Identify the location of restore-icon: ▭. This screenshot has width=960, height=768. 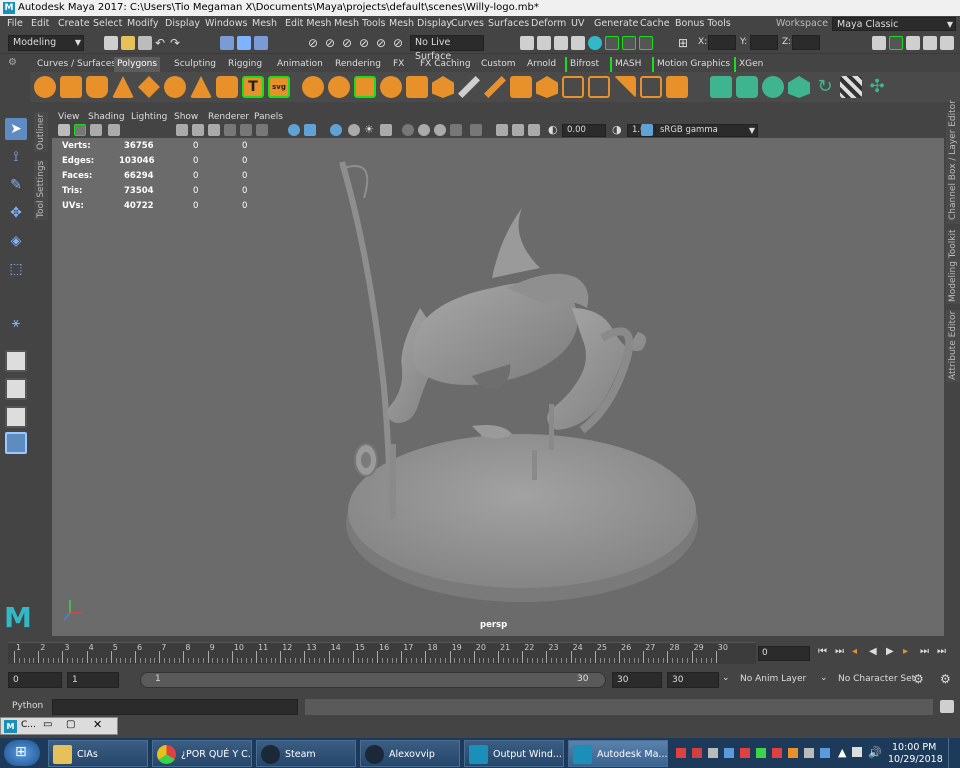
(47, 724).